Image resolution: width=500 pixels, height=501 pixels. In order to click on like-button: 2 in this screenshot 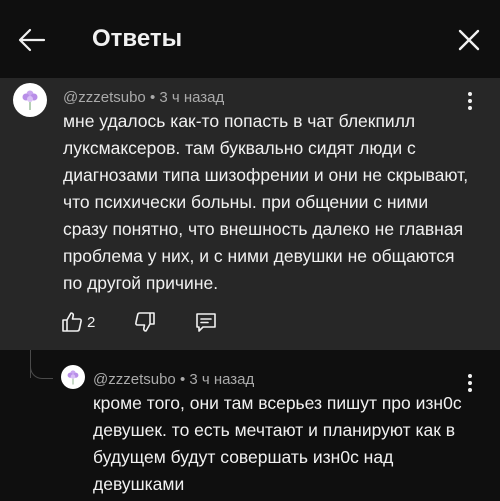, I will do `click(80, 322)`.